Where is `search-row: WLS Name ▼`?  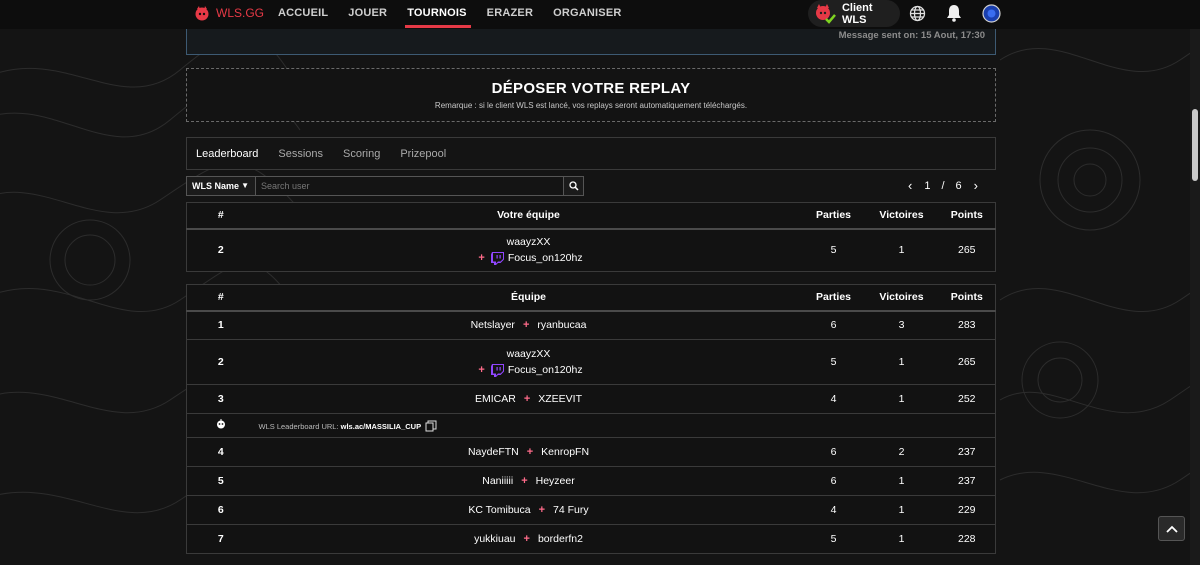
search-row: WLS Name ▼ is located at coordinates (385, 186).